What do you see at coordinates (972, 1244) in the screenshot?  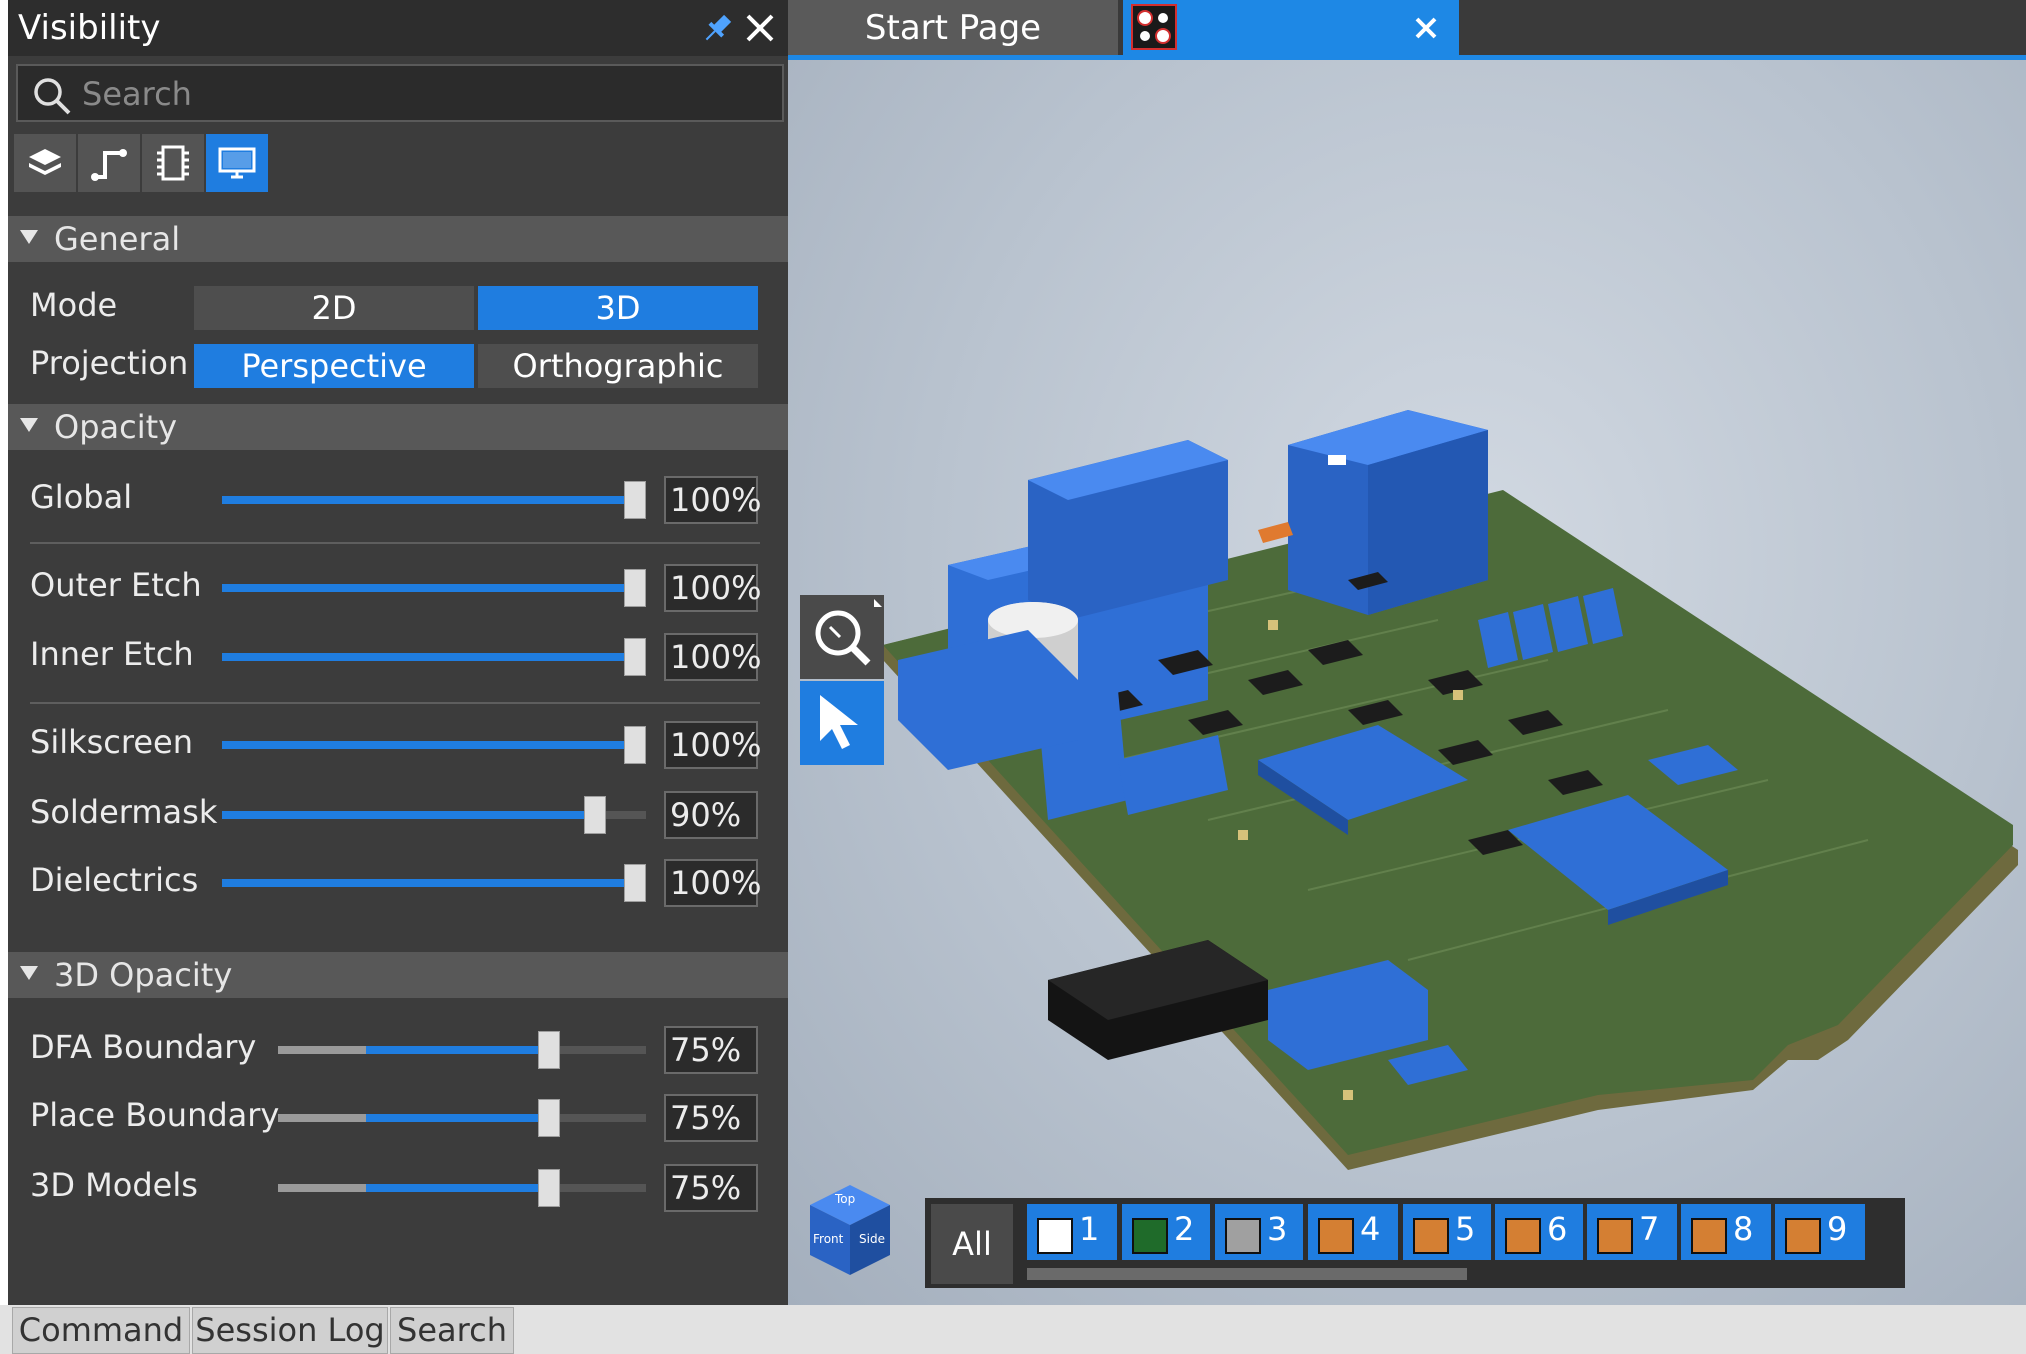 I see `all-layers-button: All` at bounding box center [972, 1244].